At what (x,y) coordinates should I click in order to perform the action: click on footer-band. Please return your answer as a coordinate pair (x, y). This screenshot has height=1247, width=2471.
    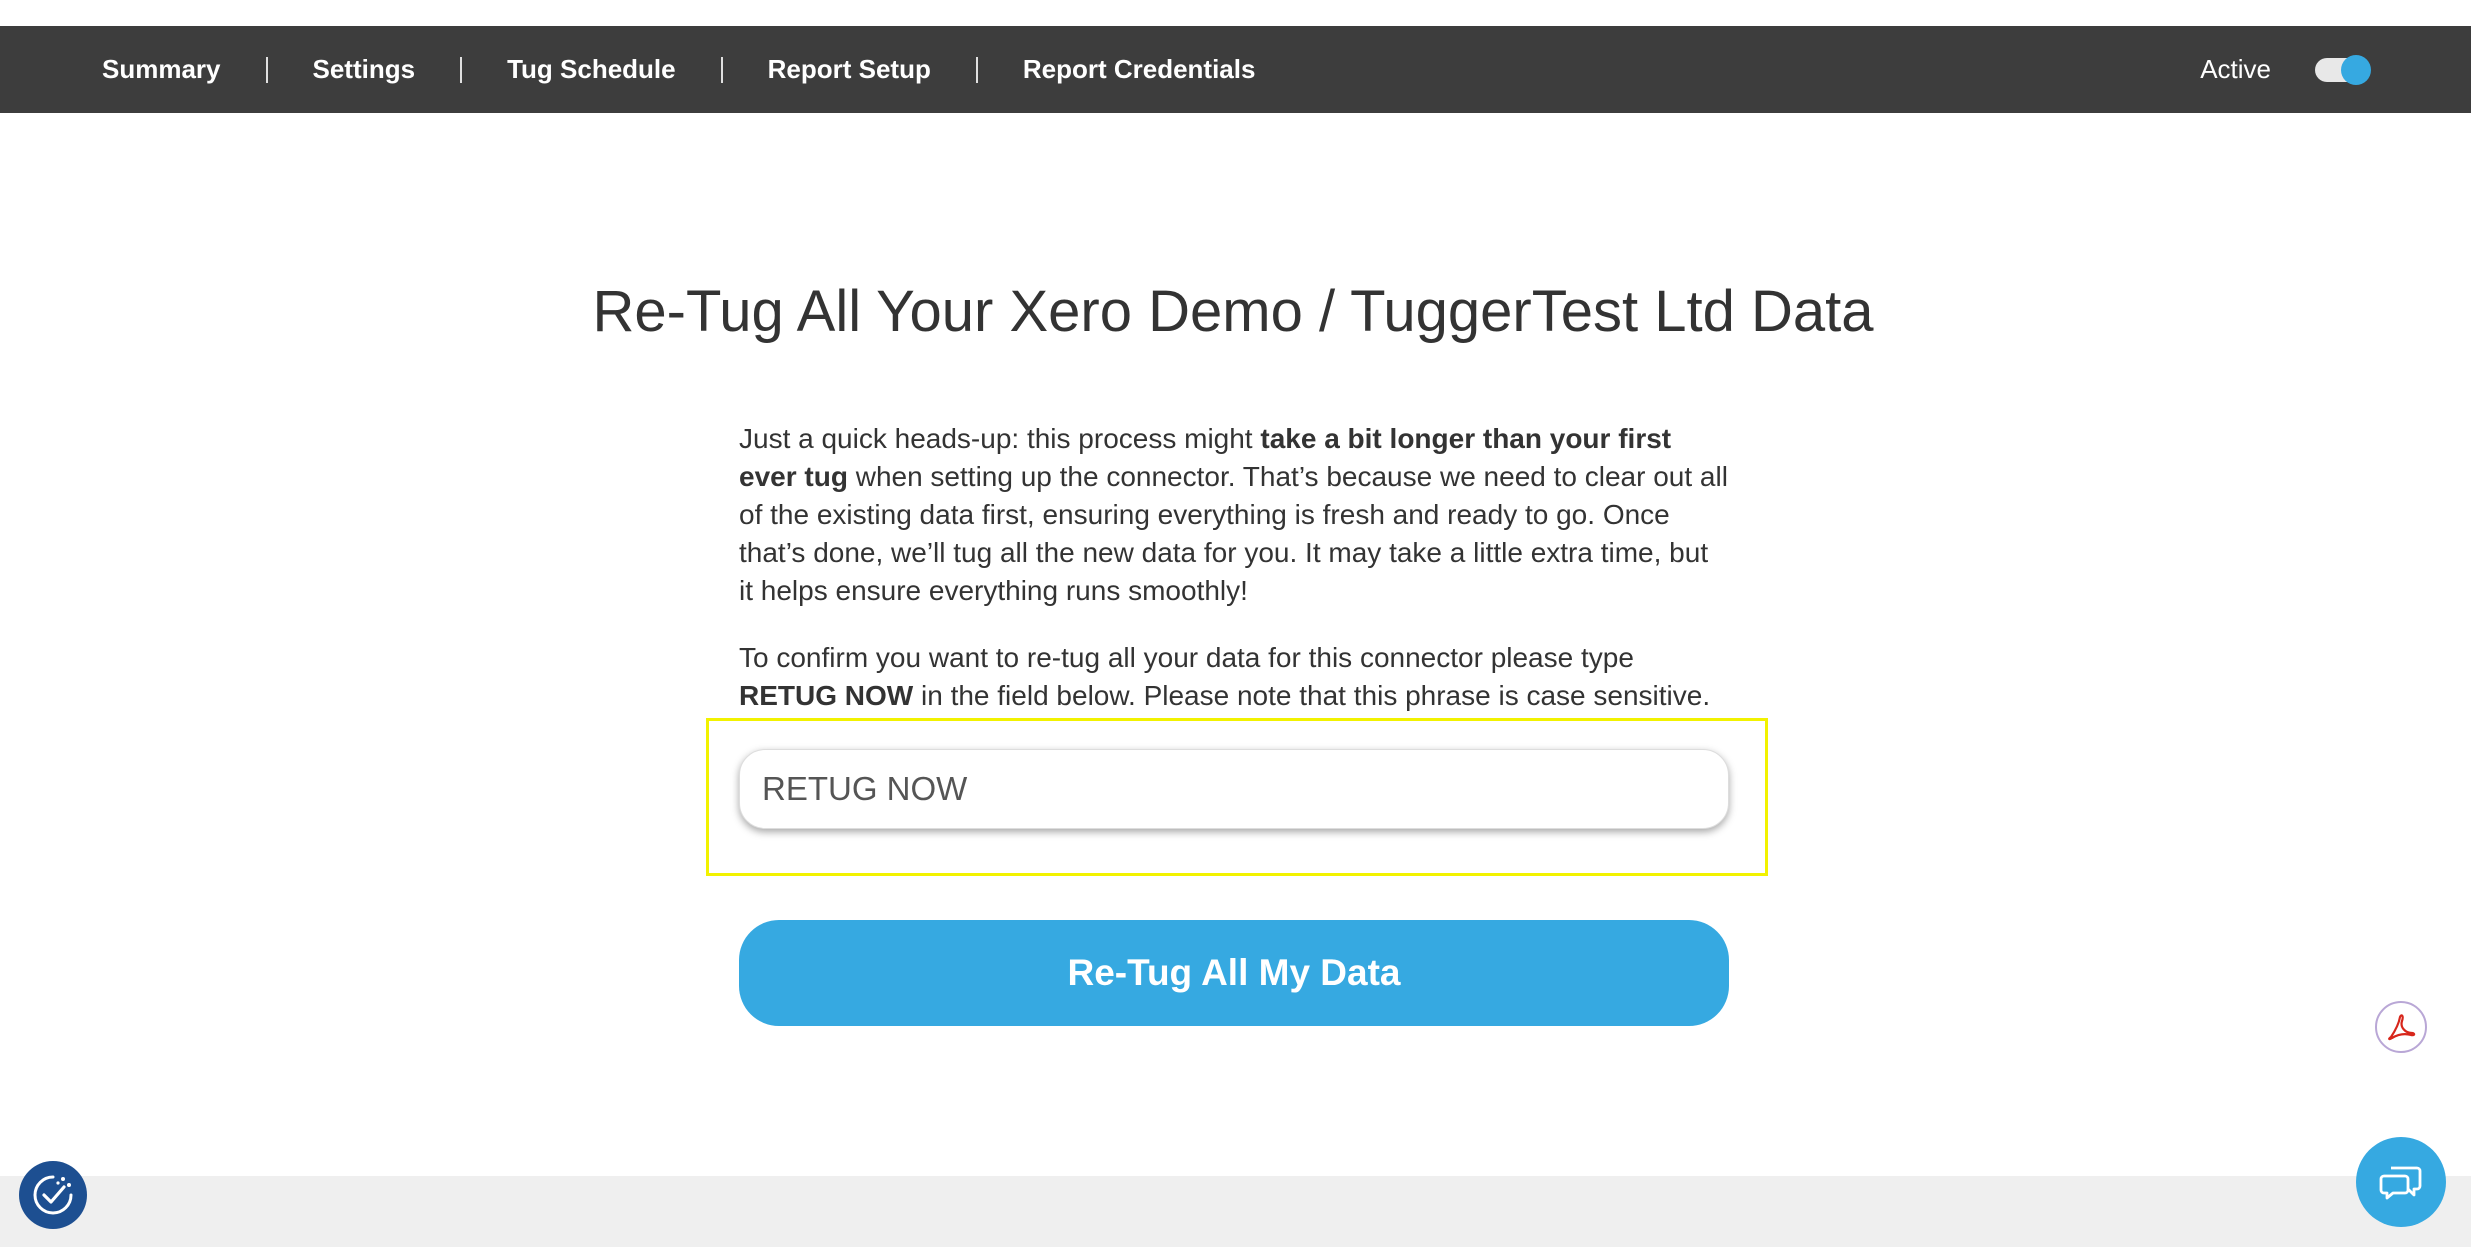
    Looking at the image, I should click on (1235, 1211).